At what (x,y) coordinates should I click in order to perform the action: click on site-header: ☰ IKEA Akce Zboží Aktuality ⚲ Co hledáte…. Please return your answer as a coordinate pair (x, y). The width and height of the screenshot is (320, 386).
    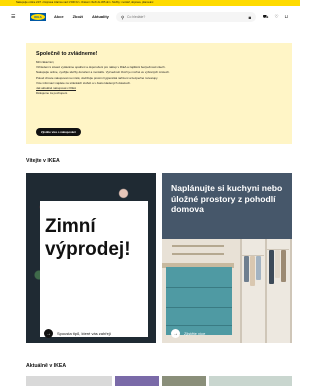
    Looking at the image, I should click on (150, 17).